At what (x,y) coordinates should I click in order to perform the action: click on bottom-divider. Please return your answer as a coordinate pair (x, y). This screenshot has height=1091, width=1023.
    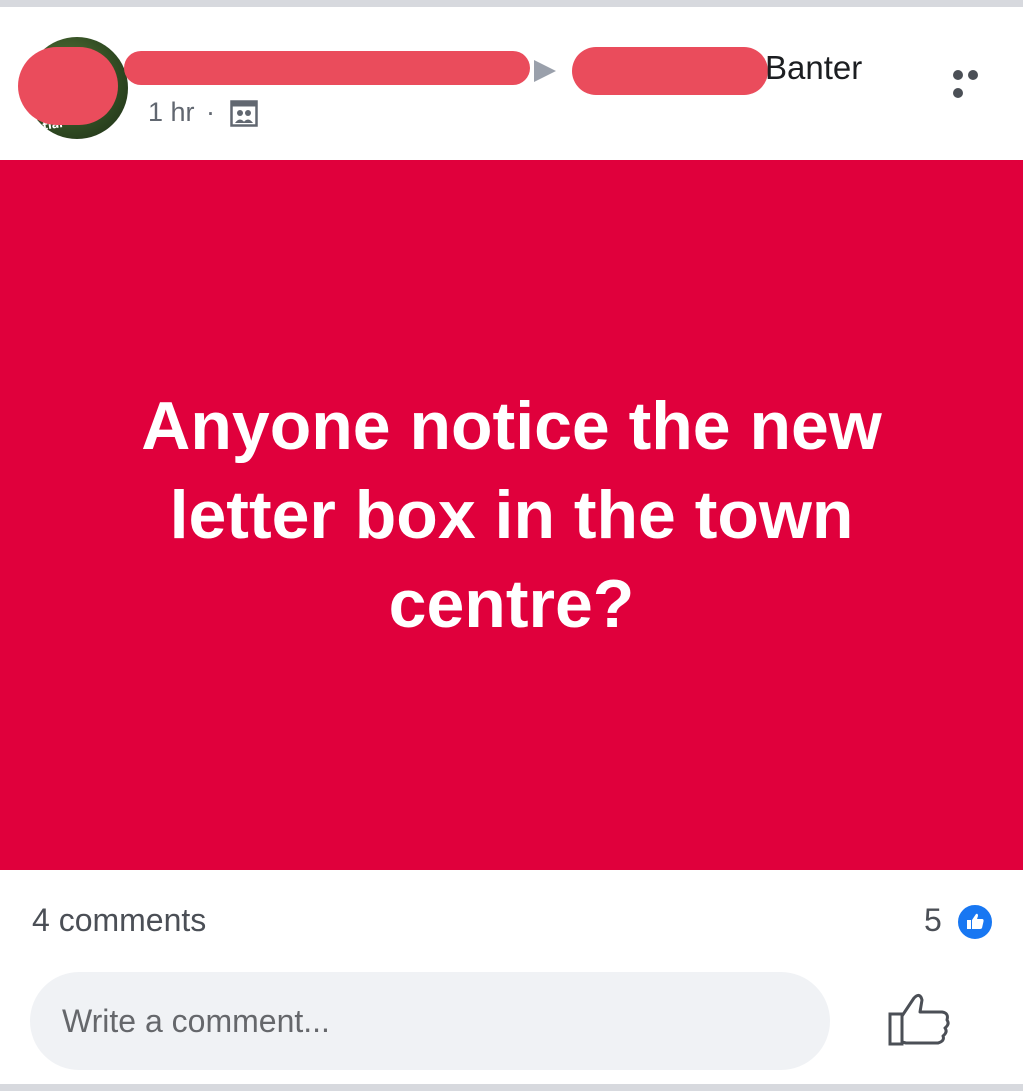
    Looking at the image, I should click on (511, 1087).